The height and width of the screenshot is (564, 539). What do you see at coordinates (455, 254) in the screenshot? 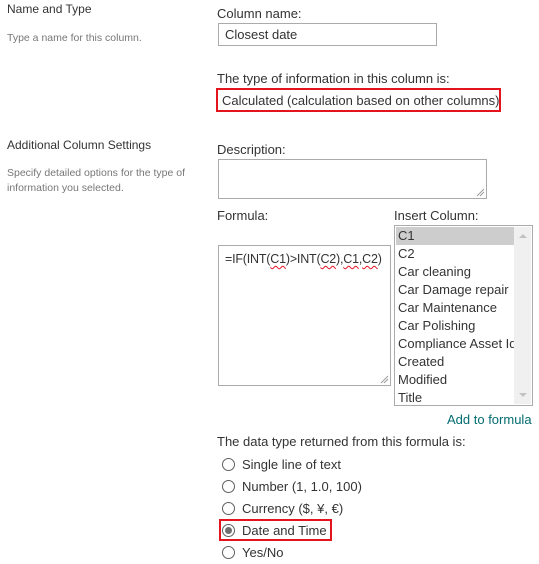
I see `insert-column-option: C2` at bounding box center [455, 254].